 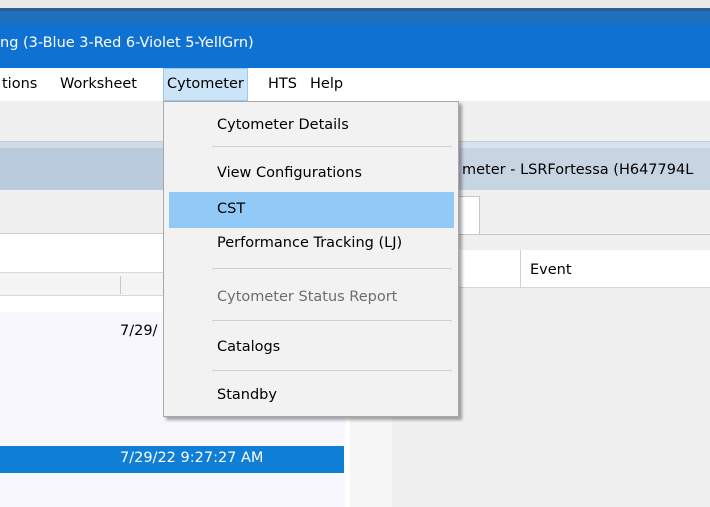 I want to click on menu-help: Help, so click(x=326, y=84).